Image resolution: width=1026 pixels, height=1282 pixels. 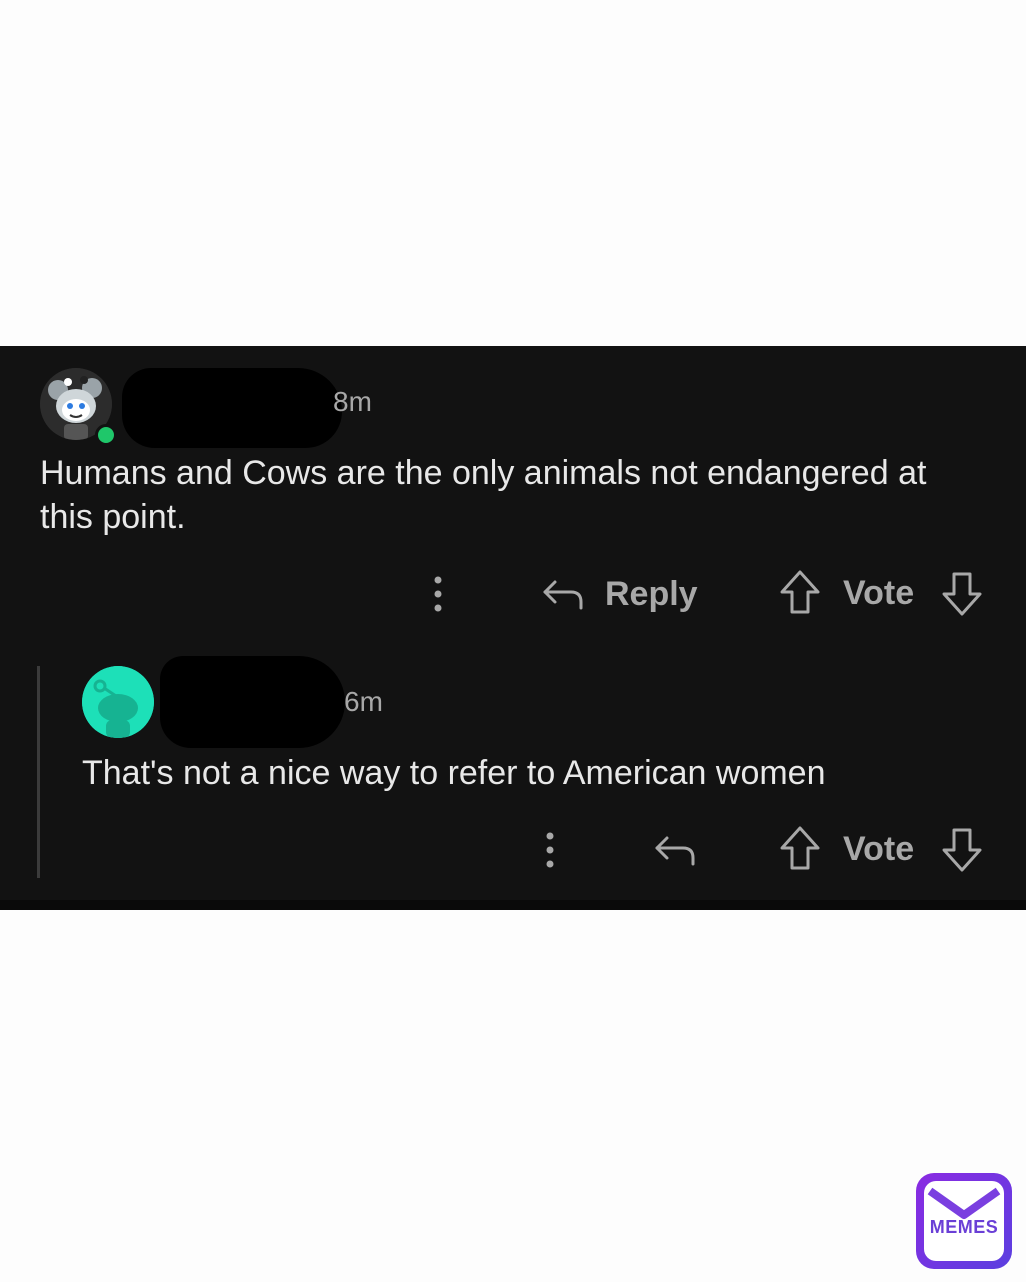 I want to click on reply-button, so click(x=675, y=850).